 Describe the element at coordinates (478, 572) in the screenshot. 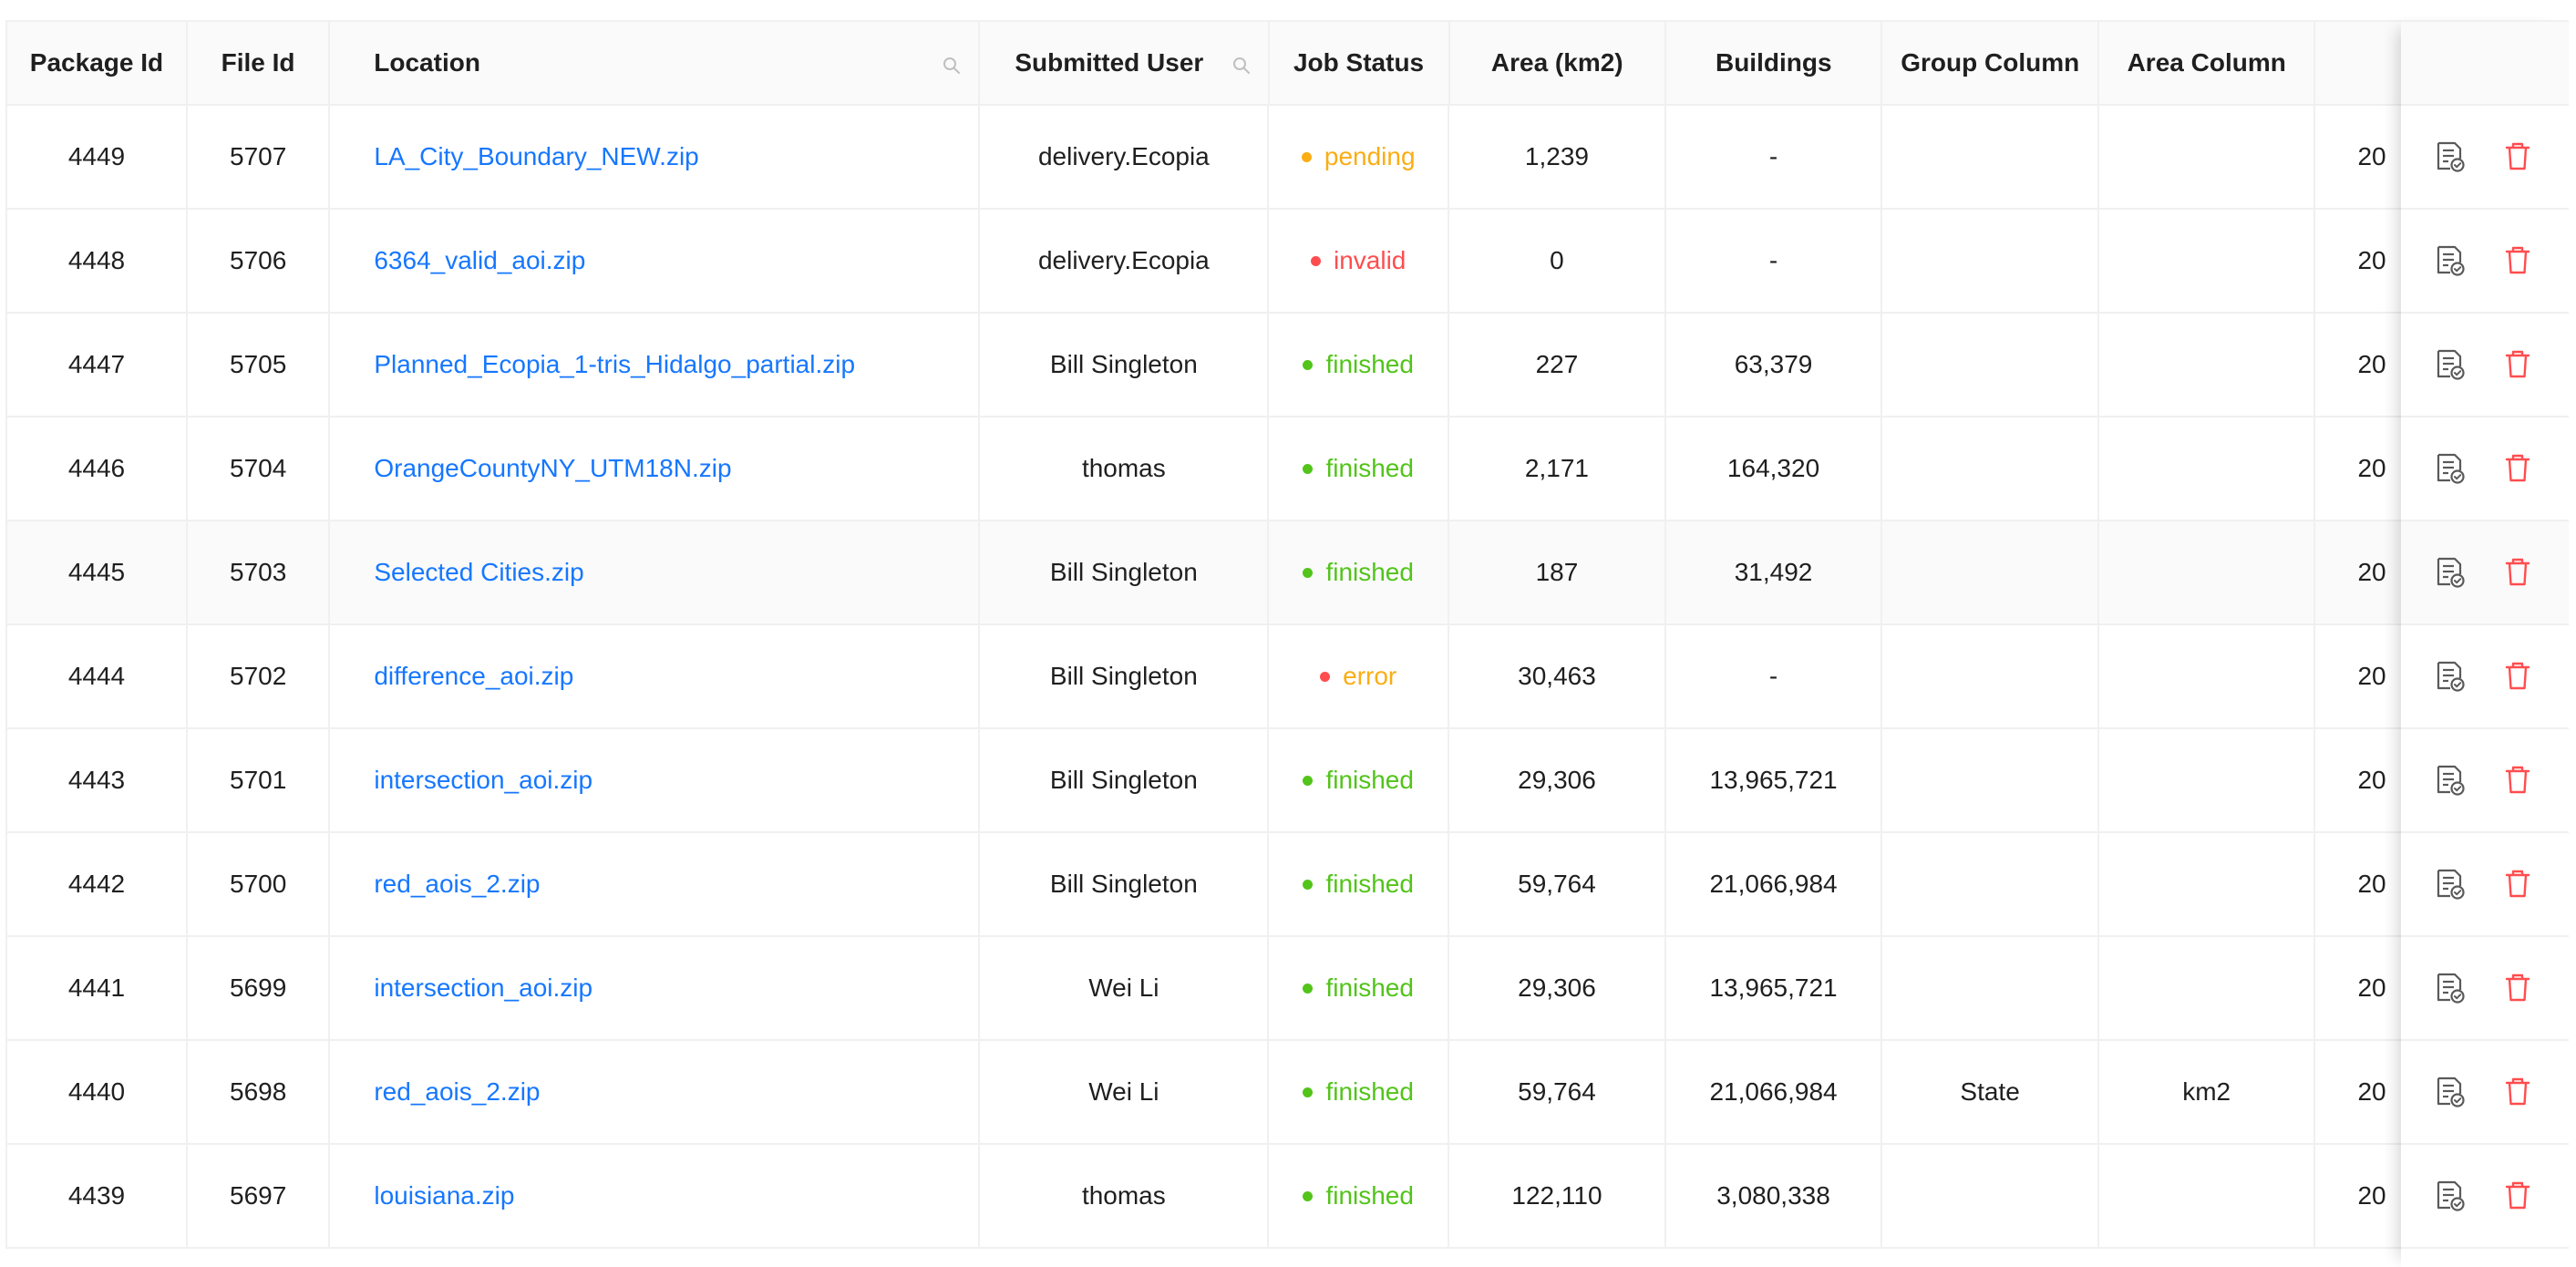

I see `location-link: Selected Cities.zip` at that location.